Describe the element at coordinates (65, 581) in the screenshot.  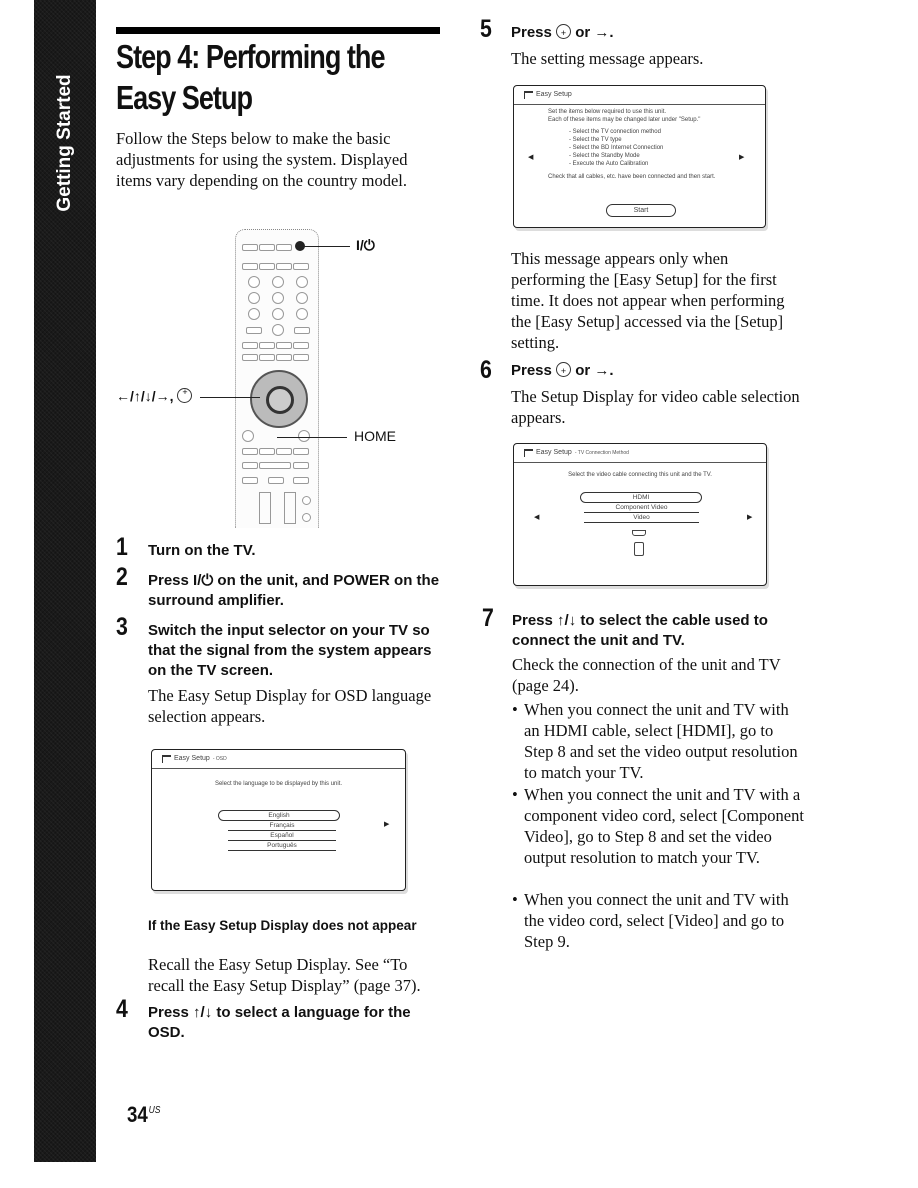
I see `section-sidebar: Getting Started` at that location.